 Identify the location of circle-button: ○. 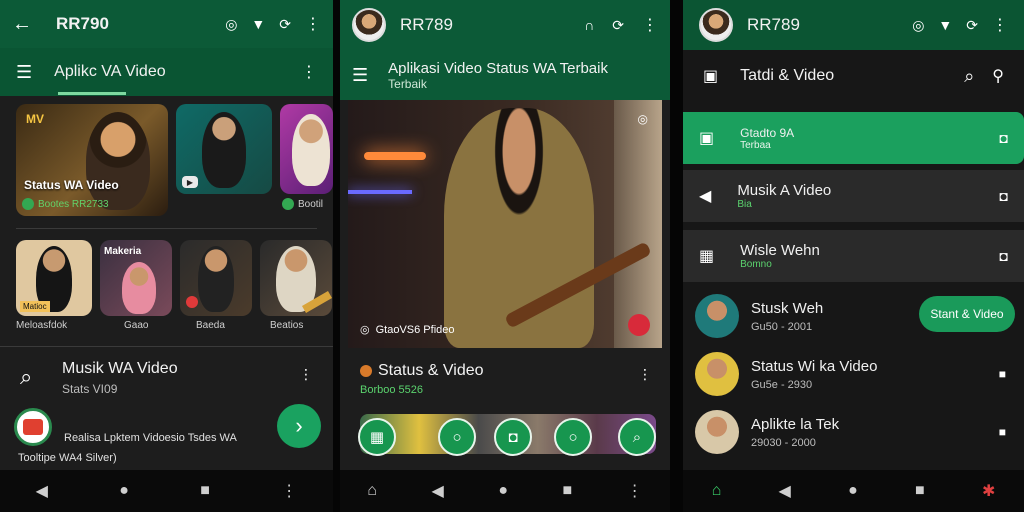
(457, 437).